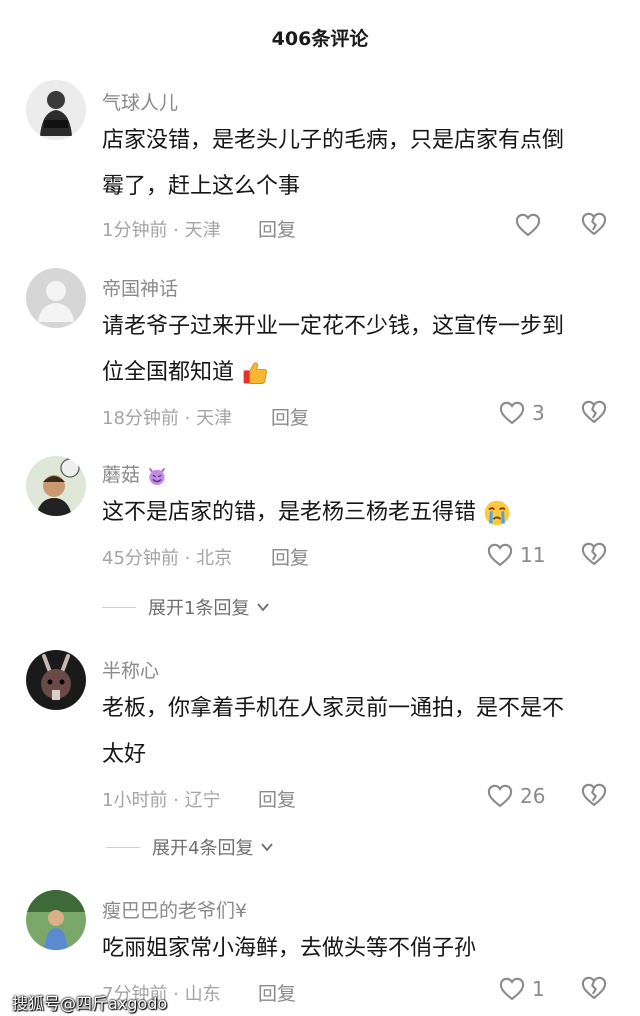 This screenshot has height=1016, width=640. I want to click on expand-replies-button: 展开1条回复, so click(186, 607).